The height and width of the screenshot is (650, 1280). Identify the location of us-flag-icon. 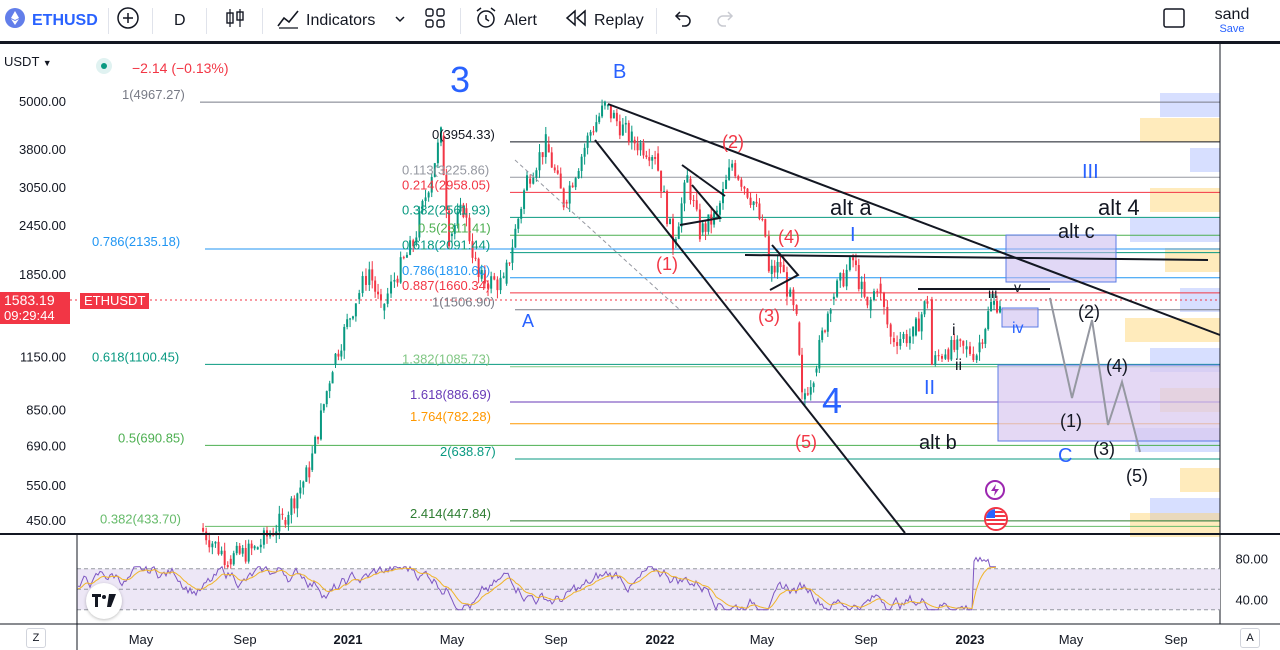
(996, 519).